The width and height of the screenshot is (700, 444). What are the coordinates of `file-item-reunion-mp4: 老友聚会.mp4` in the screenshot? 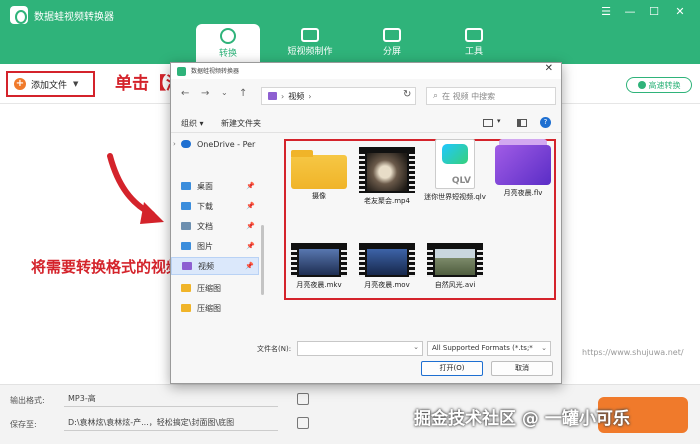 It's located at (387, 176).